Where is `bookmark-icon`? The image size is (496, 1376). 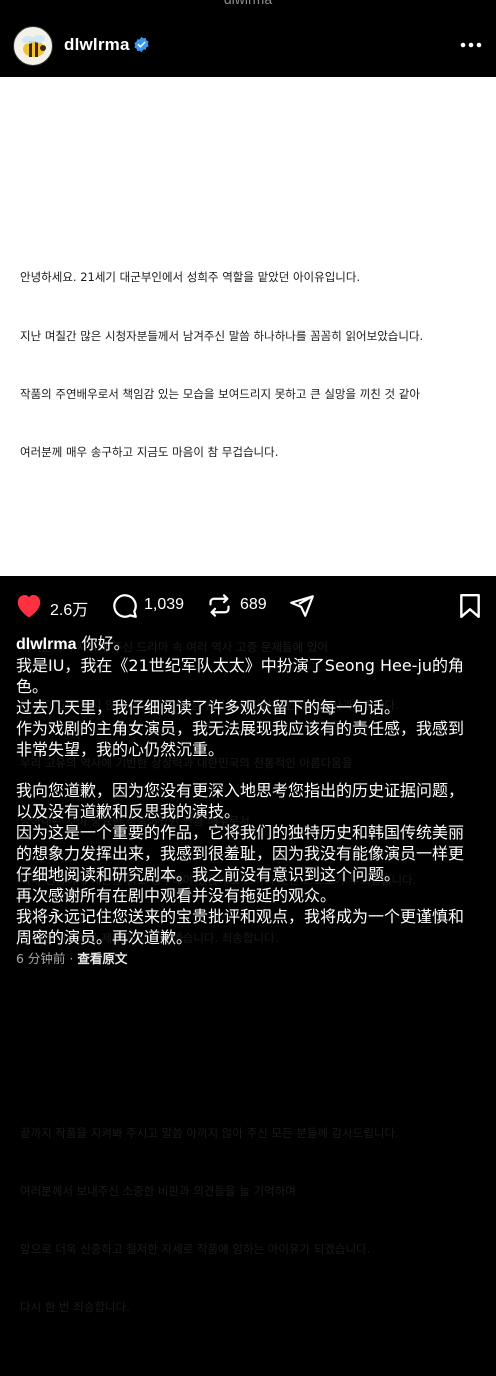
bookmark-icon is located at coordinates (470, 606).